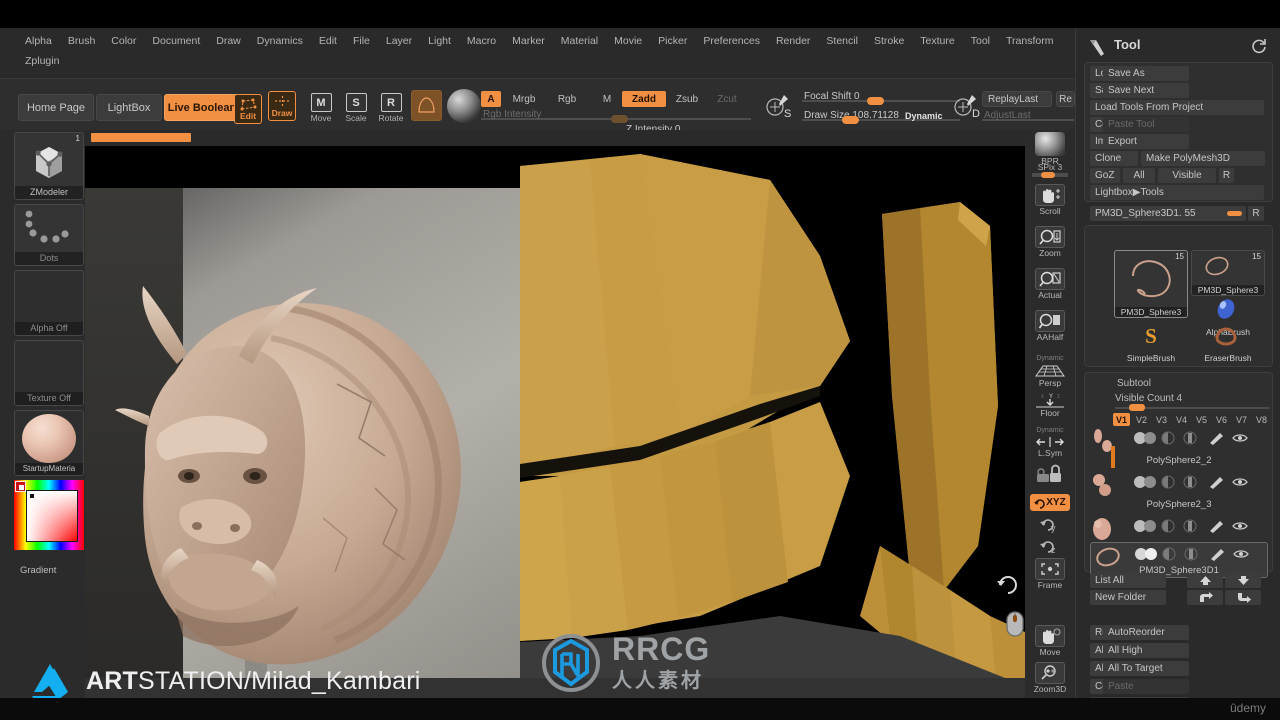 This screenshot has width=1280, height=720. I want to click on reset-icon, so click(1259, 46).